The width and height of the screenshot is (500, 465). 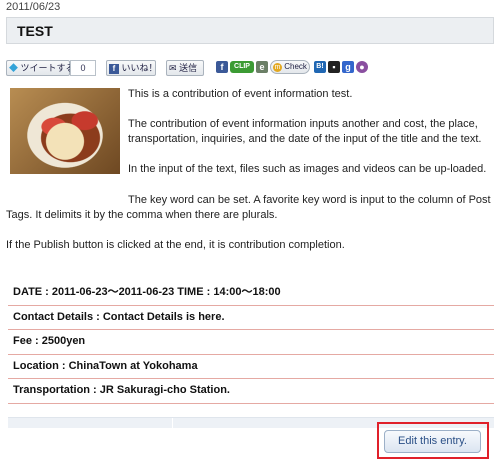 I want to click on share-misc-icon: ●, so click(x=362, y=67).